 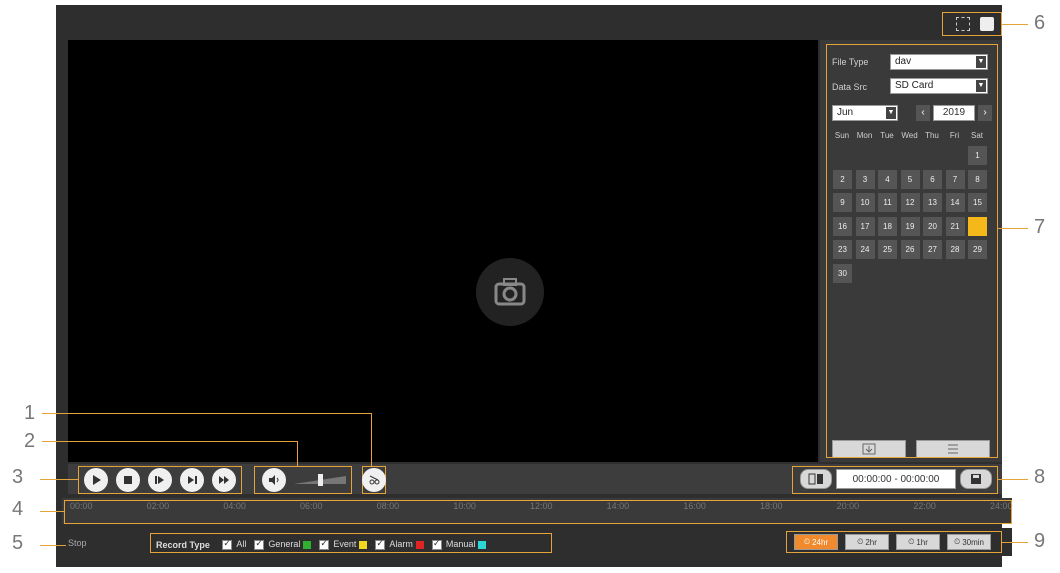 I want to click on zoom-button-label: 30min, so click(x=973, y=542).